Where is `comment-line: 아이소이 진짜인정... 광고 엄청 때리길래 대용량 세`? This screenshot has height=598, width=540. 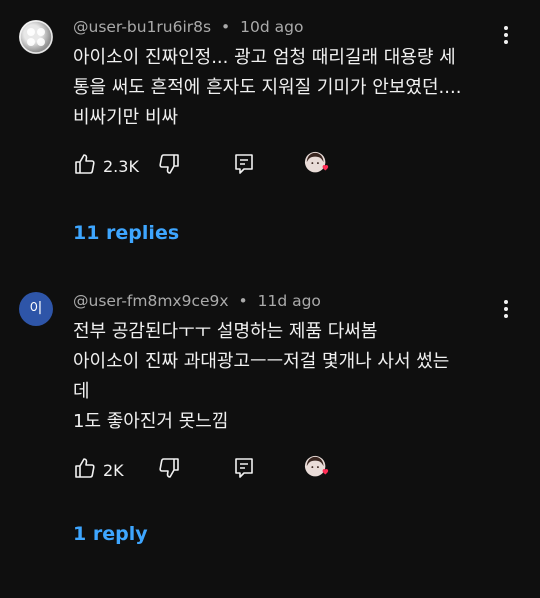 comment-line: 아이소이 진짜인정... 광고 엄청 때리길래 대용량 세 is located at coordinates (264, 57).